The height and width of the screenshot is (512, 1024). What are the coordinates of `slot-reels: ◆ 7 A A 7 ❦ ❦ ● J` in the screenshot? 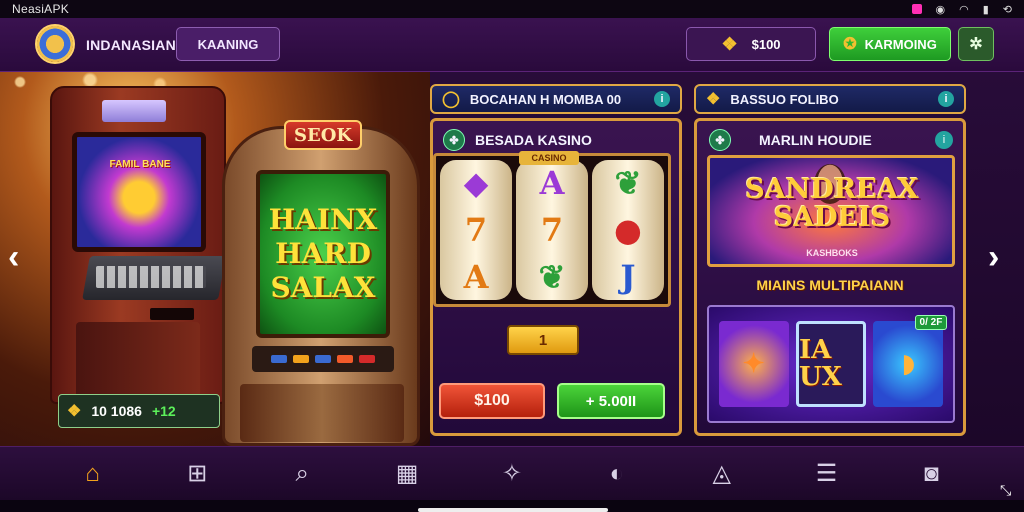 It's located at (552, 230).